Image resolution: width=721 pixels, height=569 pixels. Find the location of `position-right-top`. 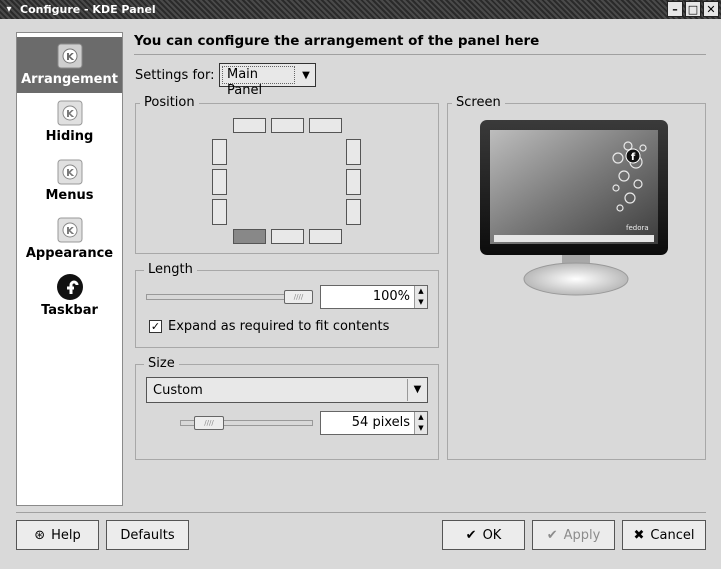

position-right-top is located at coordinates (353, 152).